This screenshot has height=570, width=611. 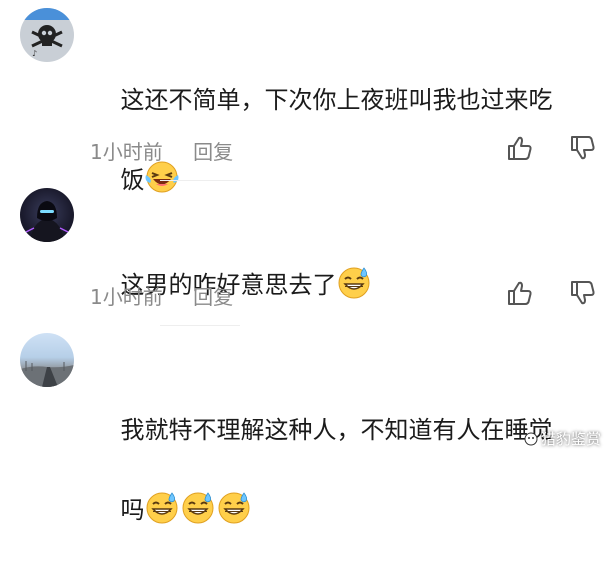 What do you see at coordinates (47, 221) in the screenshot?
I see `hooded-figure-avatar-icon` at bounding box center [47, 221].